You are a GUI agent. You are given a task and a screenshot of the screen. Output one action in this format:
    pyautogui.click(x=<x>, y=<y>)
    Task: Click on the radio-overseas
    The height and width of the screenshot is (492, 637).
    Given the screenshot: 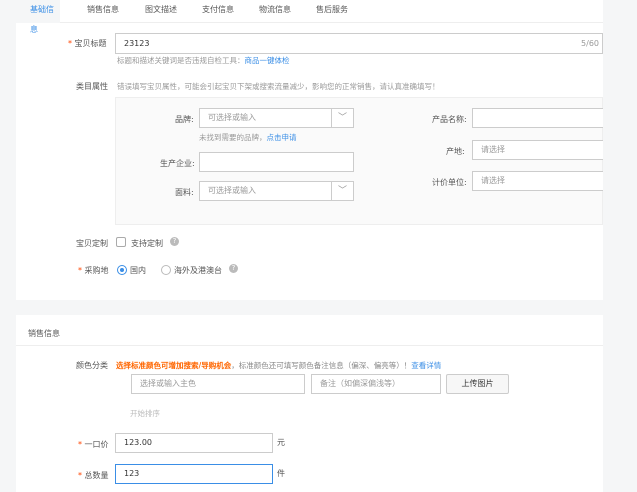 What is the action you would take?
    pyautogui.click(x=166, y=270)
    